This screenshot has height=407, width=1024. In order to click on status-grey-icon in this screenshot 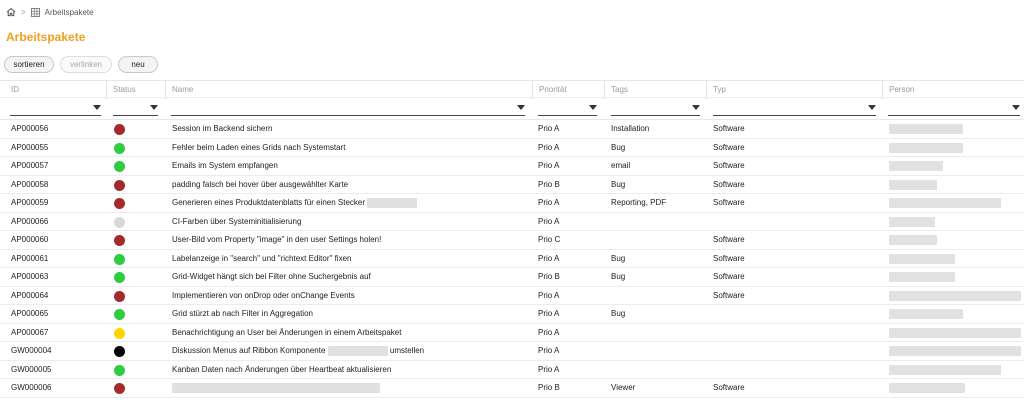, I will do `click(119, 222)`.